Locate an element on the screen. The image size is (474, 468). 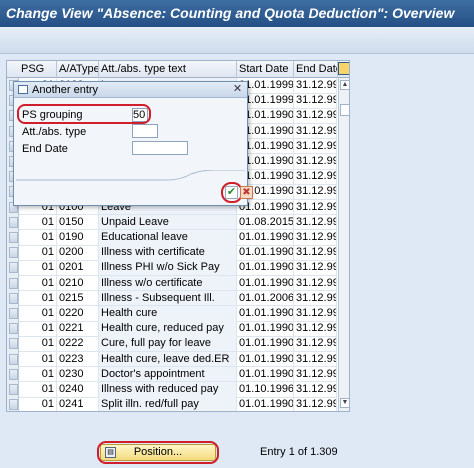
col-psg: PSG is located at coordinates (38, 69).